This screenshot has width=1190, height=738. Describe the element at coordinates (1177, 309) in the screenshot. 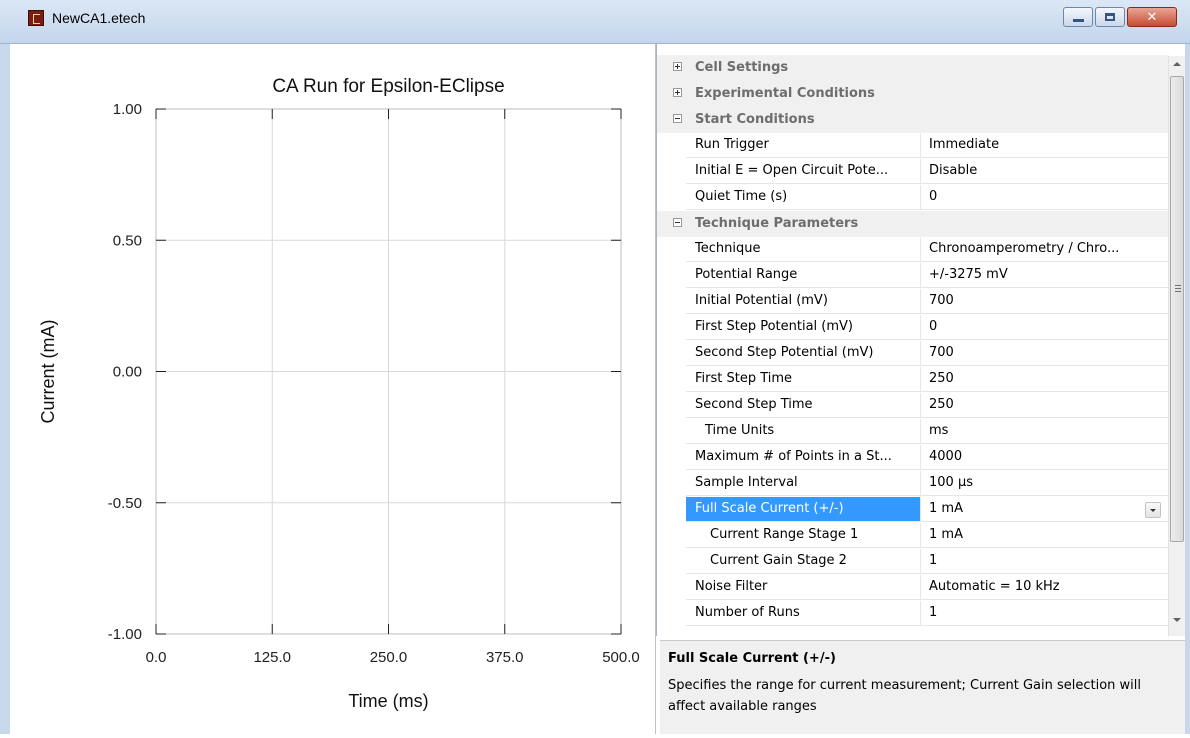

I see `scrollbar-thumb` at that location.